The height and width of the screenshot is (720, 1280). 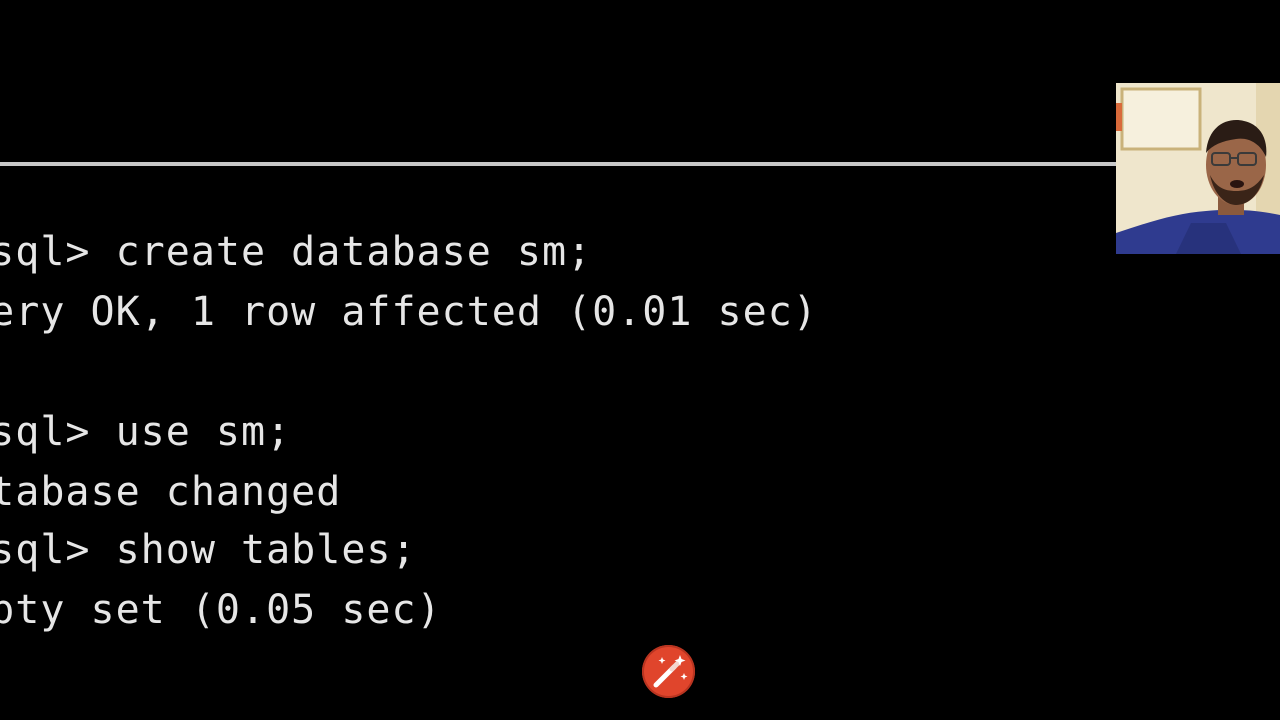 I want to click on webcam-overlay, so click(x=1198, y=168).